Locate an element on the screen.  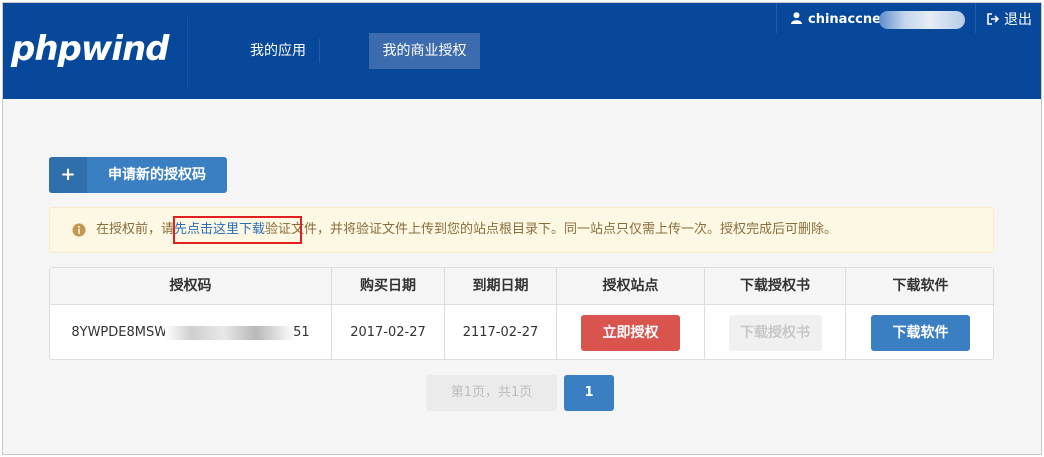
license-download-cell: 下载授权书 is located at coordinates (774, 332).